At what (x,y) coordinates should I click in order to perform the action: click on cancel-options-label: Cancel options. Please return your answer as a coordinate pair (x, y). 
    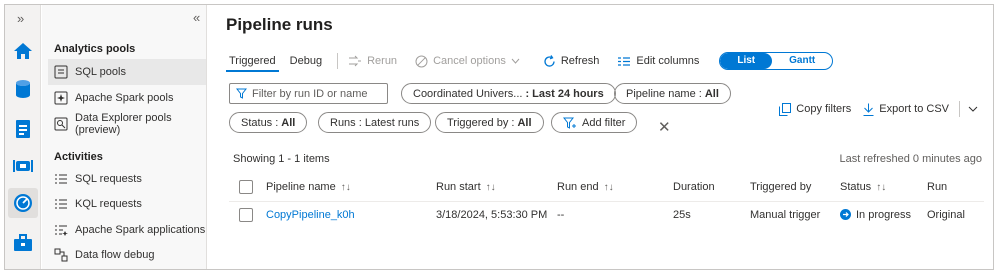
    Looking at the image, I should click on (469, 61).